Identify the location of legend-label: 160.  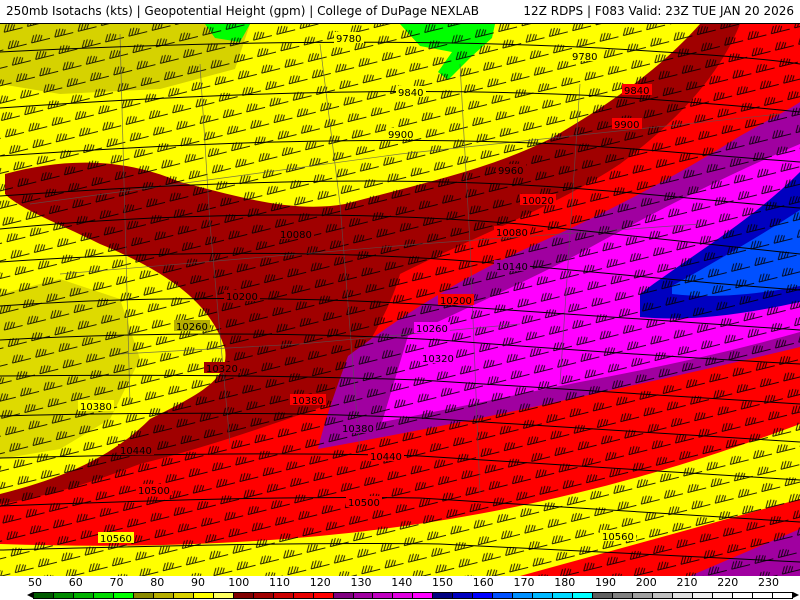
(483, 582).